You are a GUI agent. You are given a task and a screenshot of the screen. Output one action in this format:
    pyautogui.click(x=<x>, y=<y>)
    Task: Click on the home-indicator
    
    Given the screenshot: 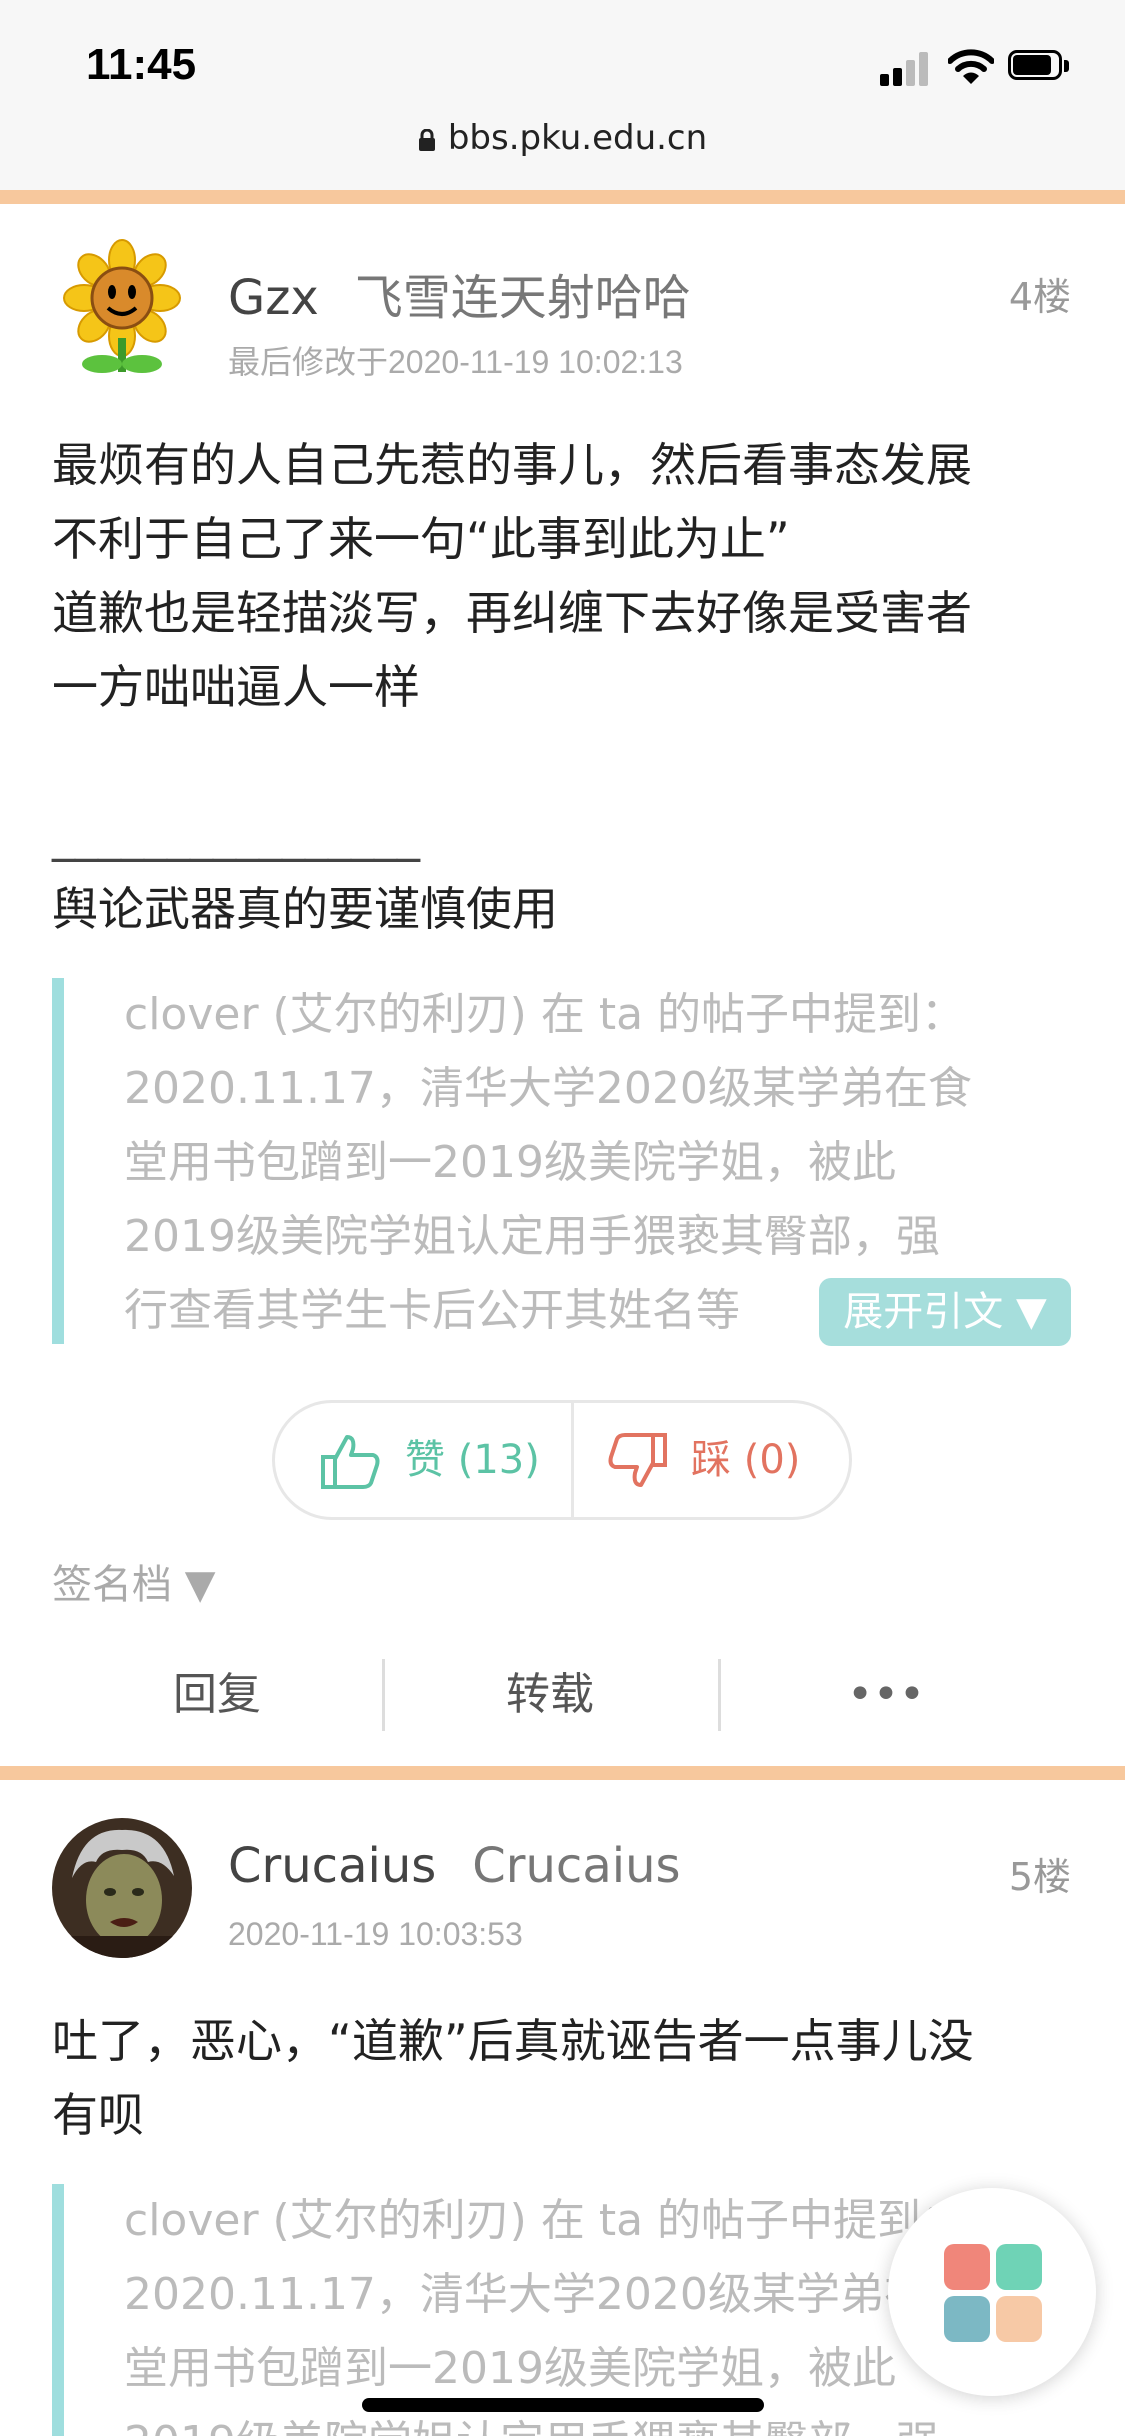 What is the action you would take?
    pyautogui.click(x=563, y=2405)
    